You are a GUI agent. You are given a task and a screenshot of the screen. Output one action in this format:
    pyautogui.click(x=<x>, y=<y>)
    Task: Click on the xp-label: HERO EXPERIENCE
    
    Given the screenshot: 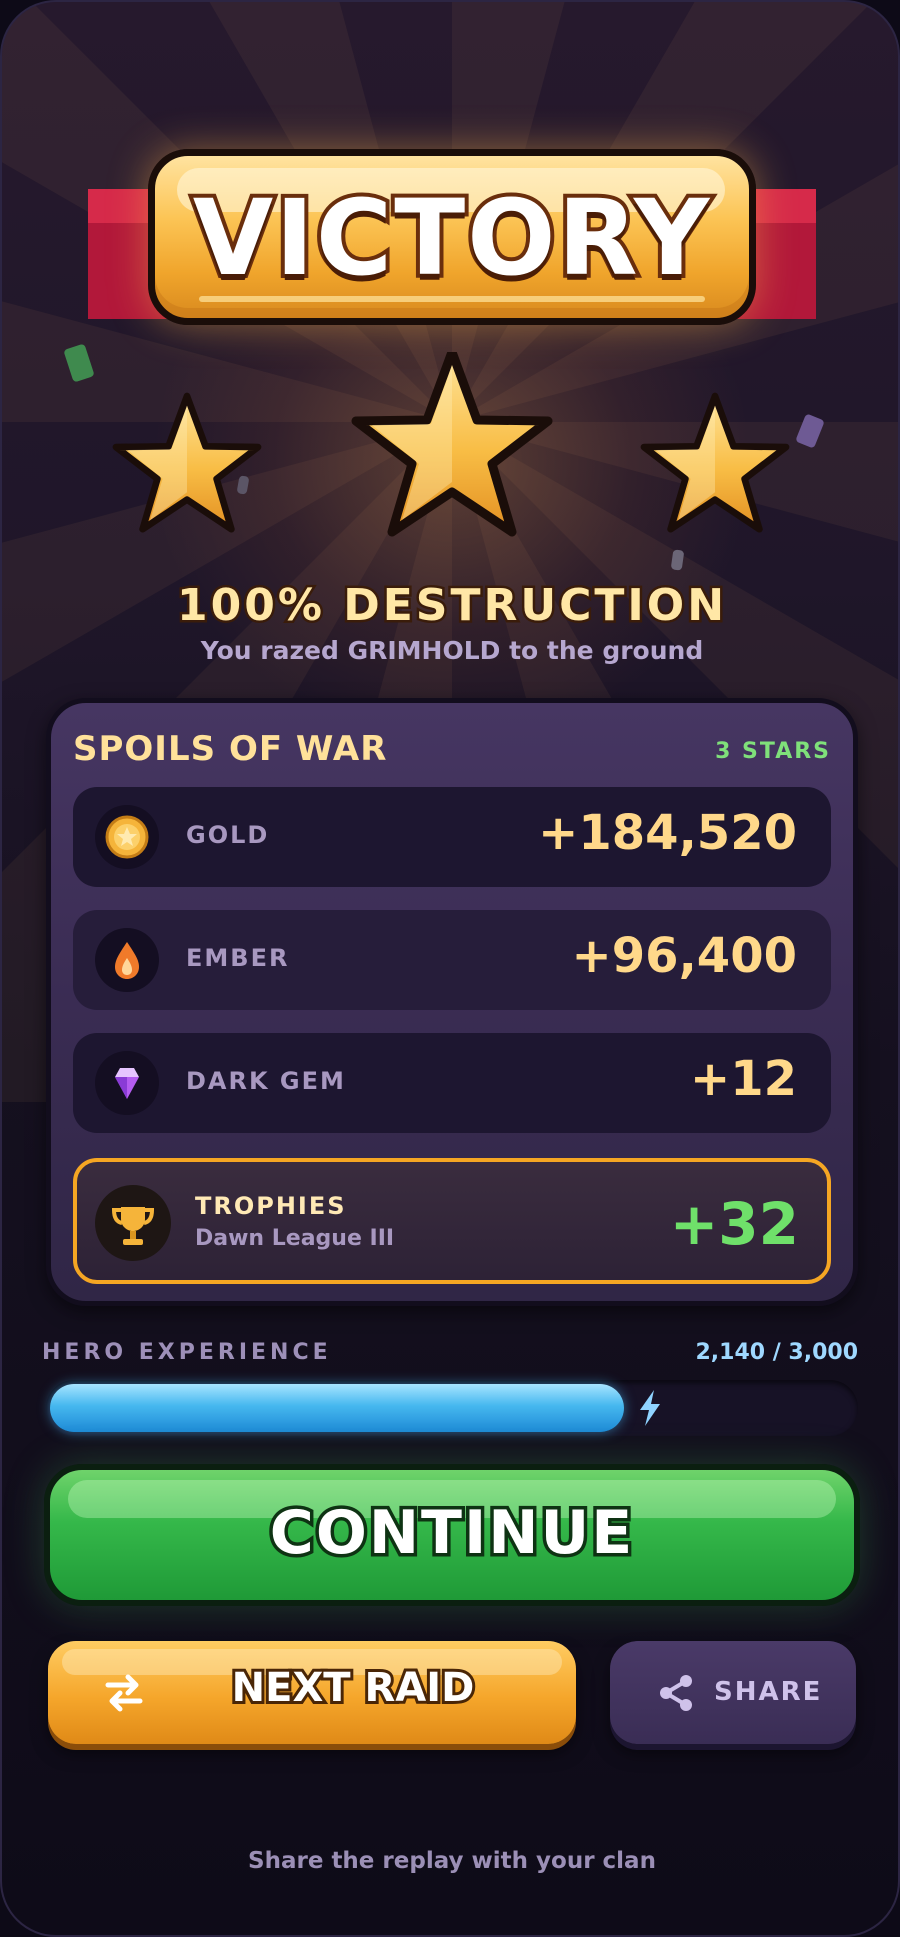 What is the action you would take?
    pyautogui.click(x=187, y=1352)
    